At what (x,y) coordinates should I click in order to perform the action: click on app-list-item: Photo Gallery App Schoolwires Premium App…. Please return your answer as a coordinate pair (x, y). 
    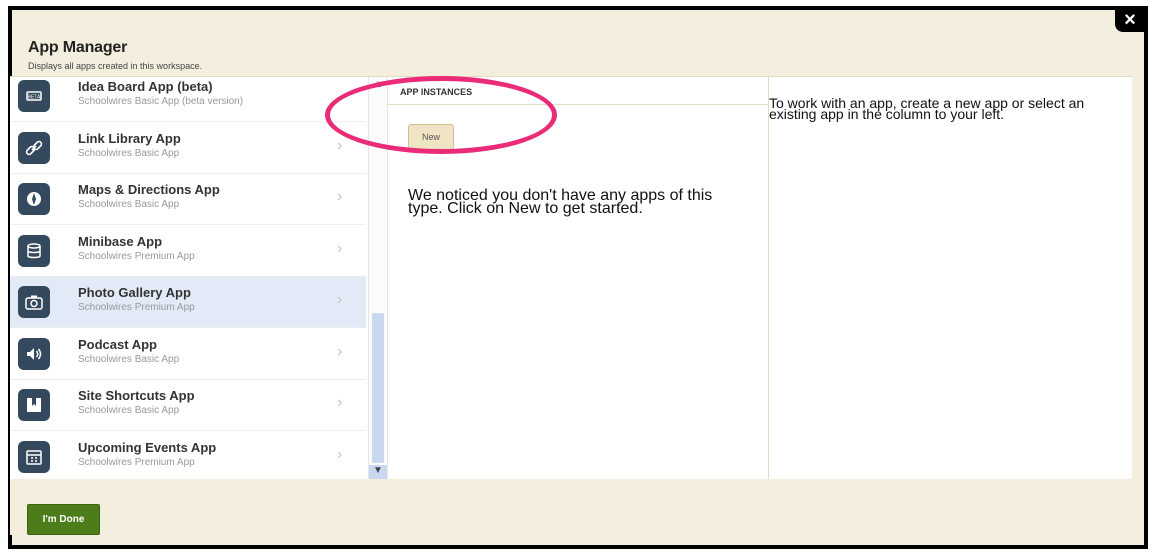
    Looking at the image, I should click on (188, 302).